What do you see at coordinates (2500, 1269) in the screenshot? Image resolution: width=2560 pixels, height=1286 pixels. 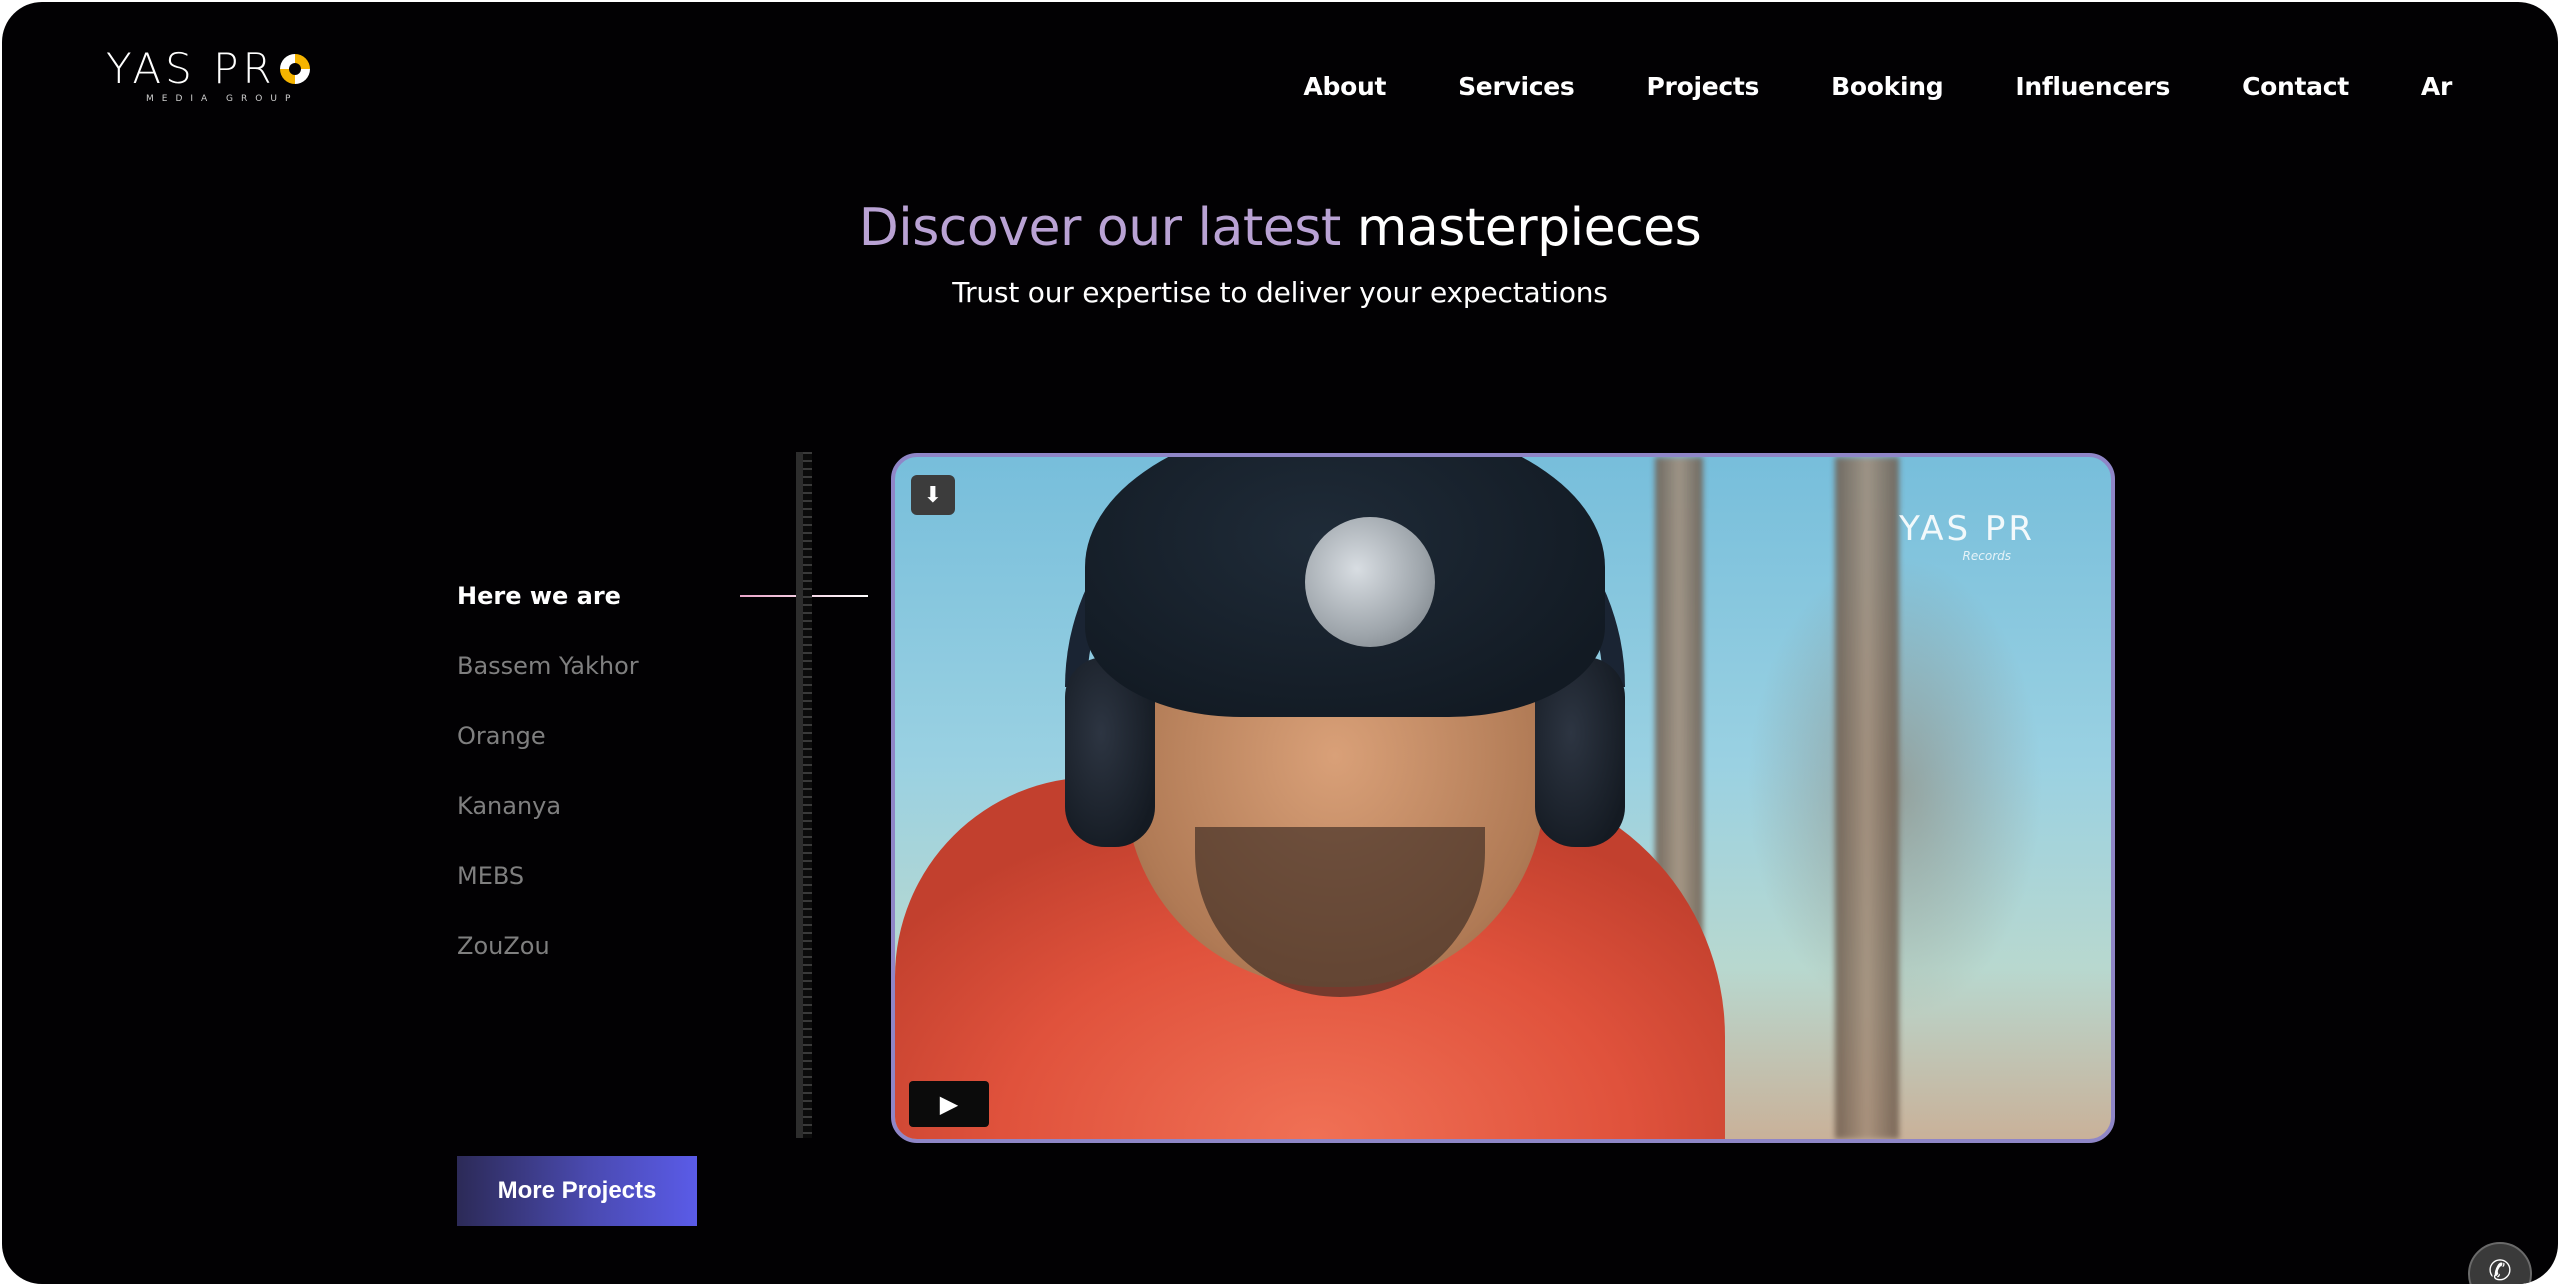 I see `whatsapp-icon: ✆` at bounding box center [2500, 1269].